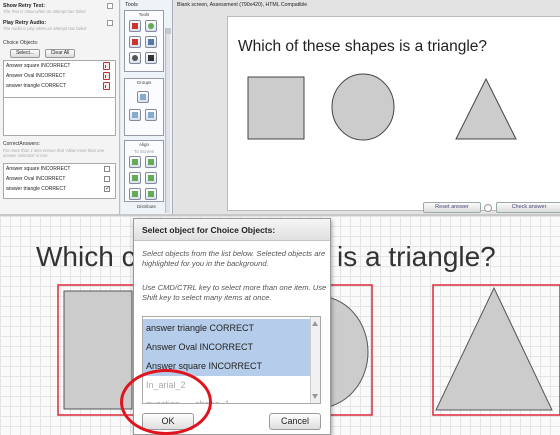  Describe the element at coordinates (232, 230) in the screenshot. I see `dialog-title: Select object for Choice Objects:` at that location.